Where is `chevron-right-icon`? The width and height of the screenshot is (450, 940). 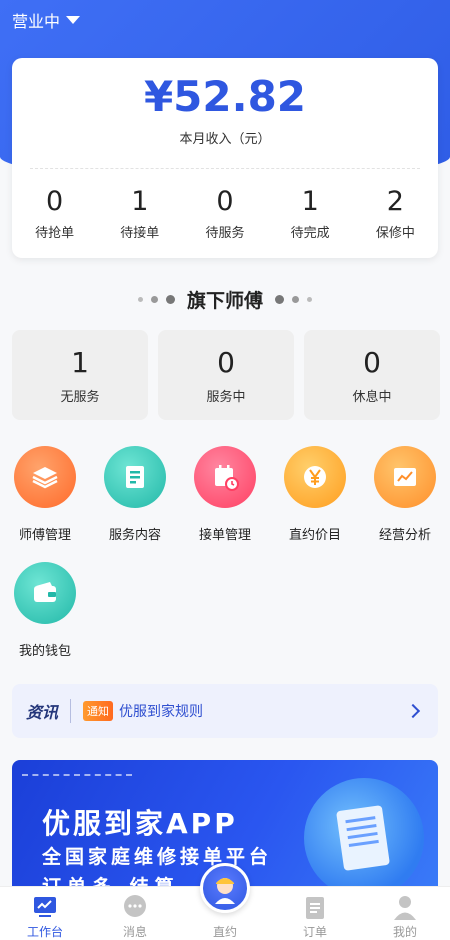
chevron-right-icon is located at coordinates (413, 711).